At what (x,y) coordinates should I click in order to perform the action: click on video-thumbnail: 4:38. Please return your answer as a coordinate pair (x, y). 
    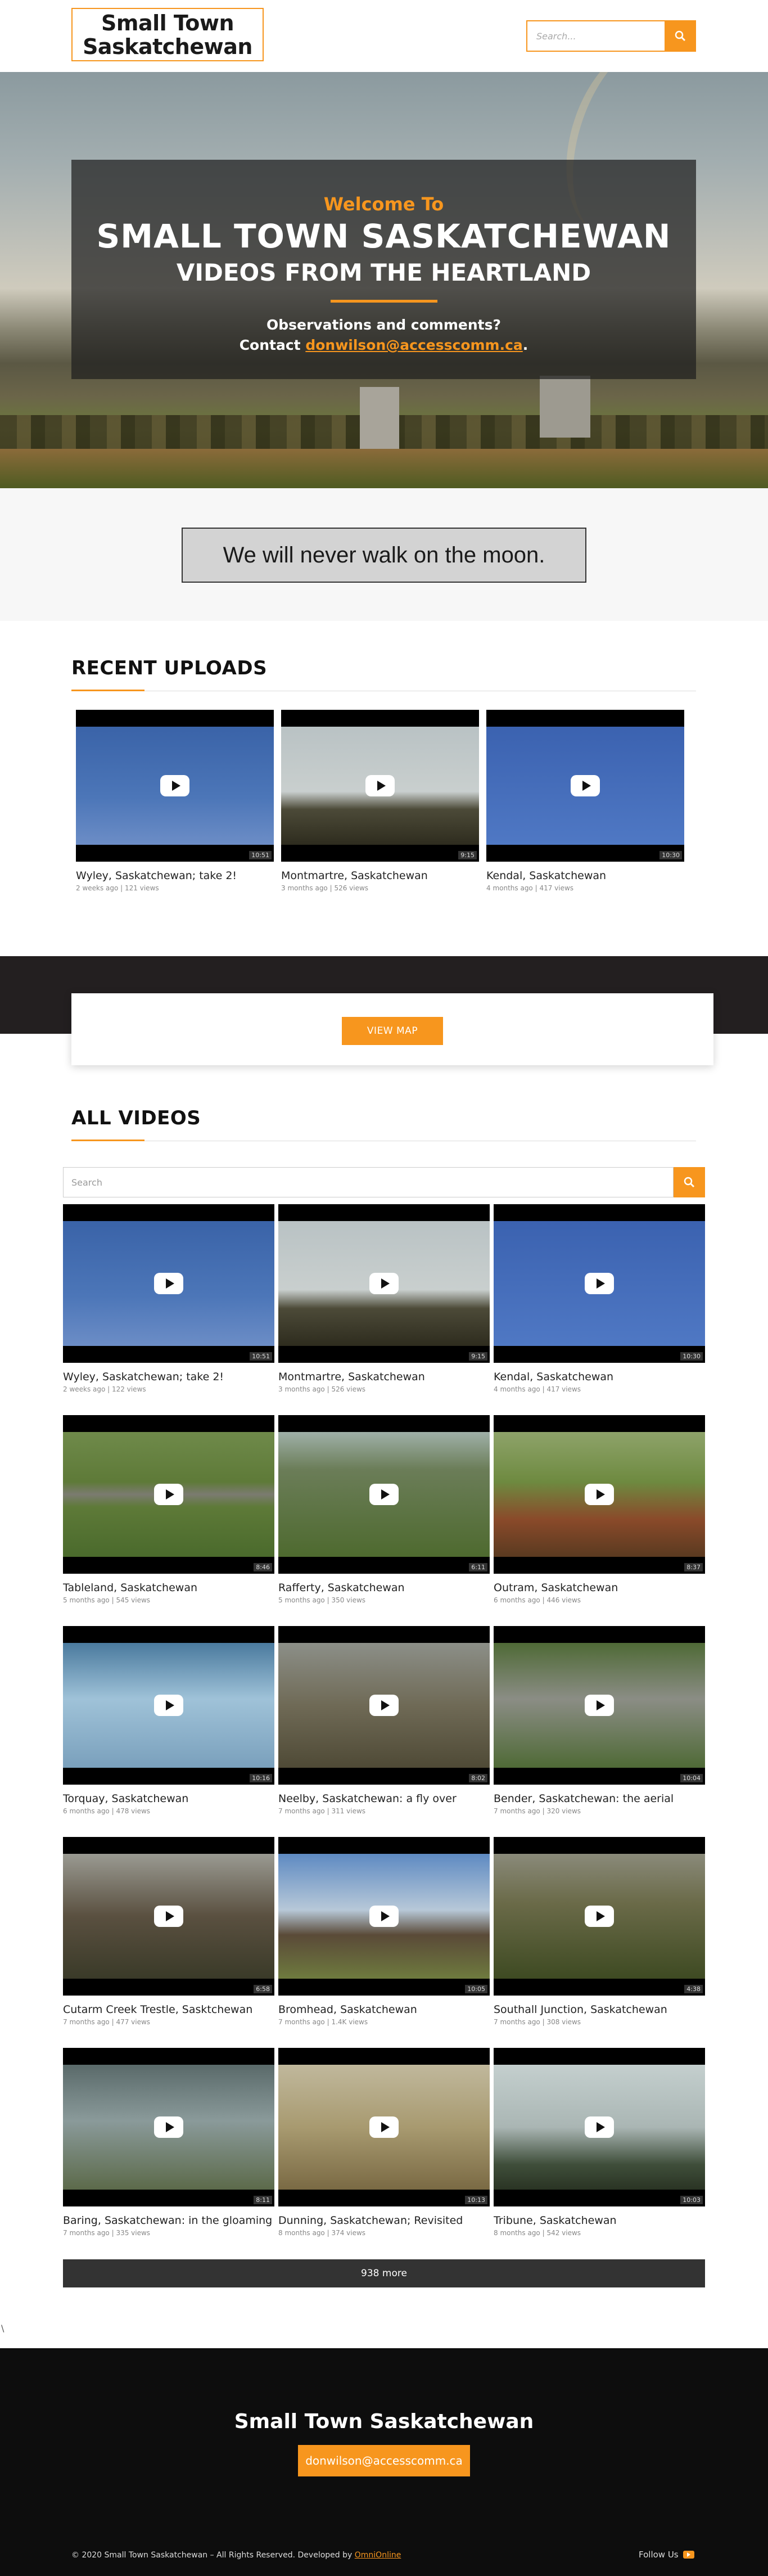
    Looking at the image, I should click on (599, 1916).